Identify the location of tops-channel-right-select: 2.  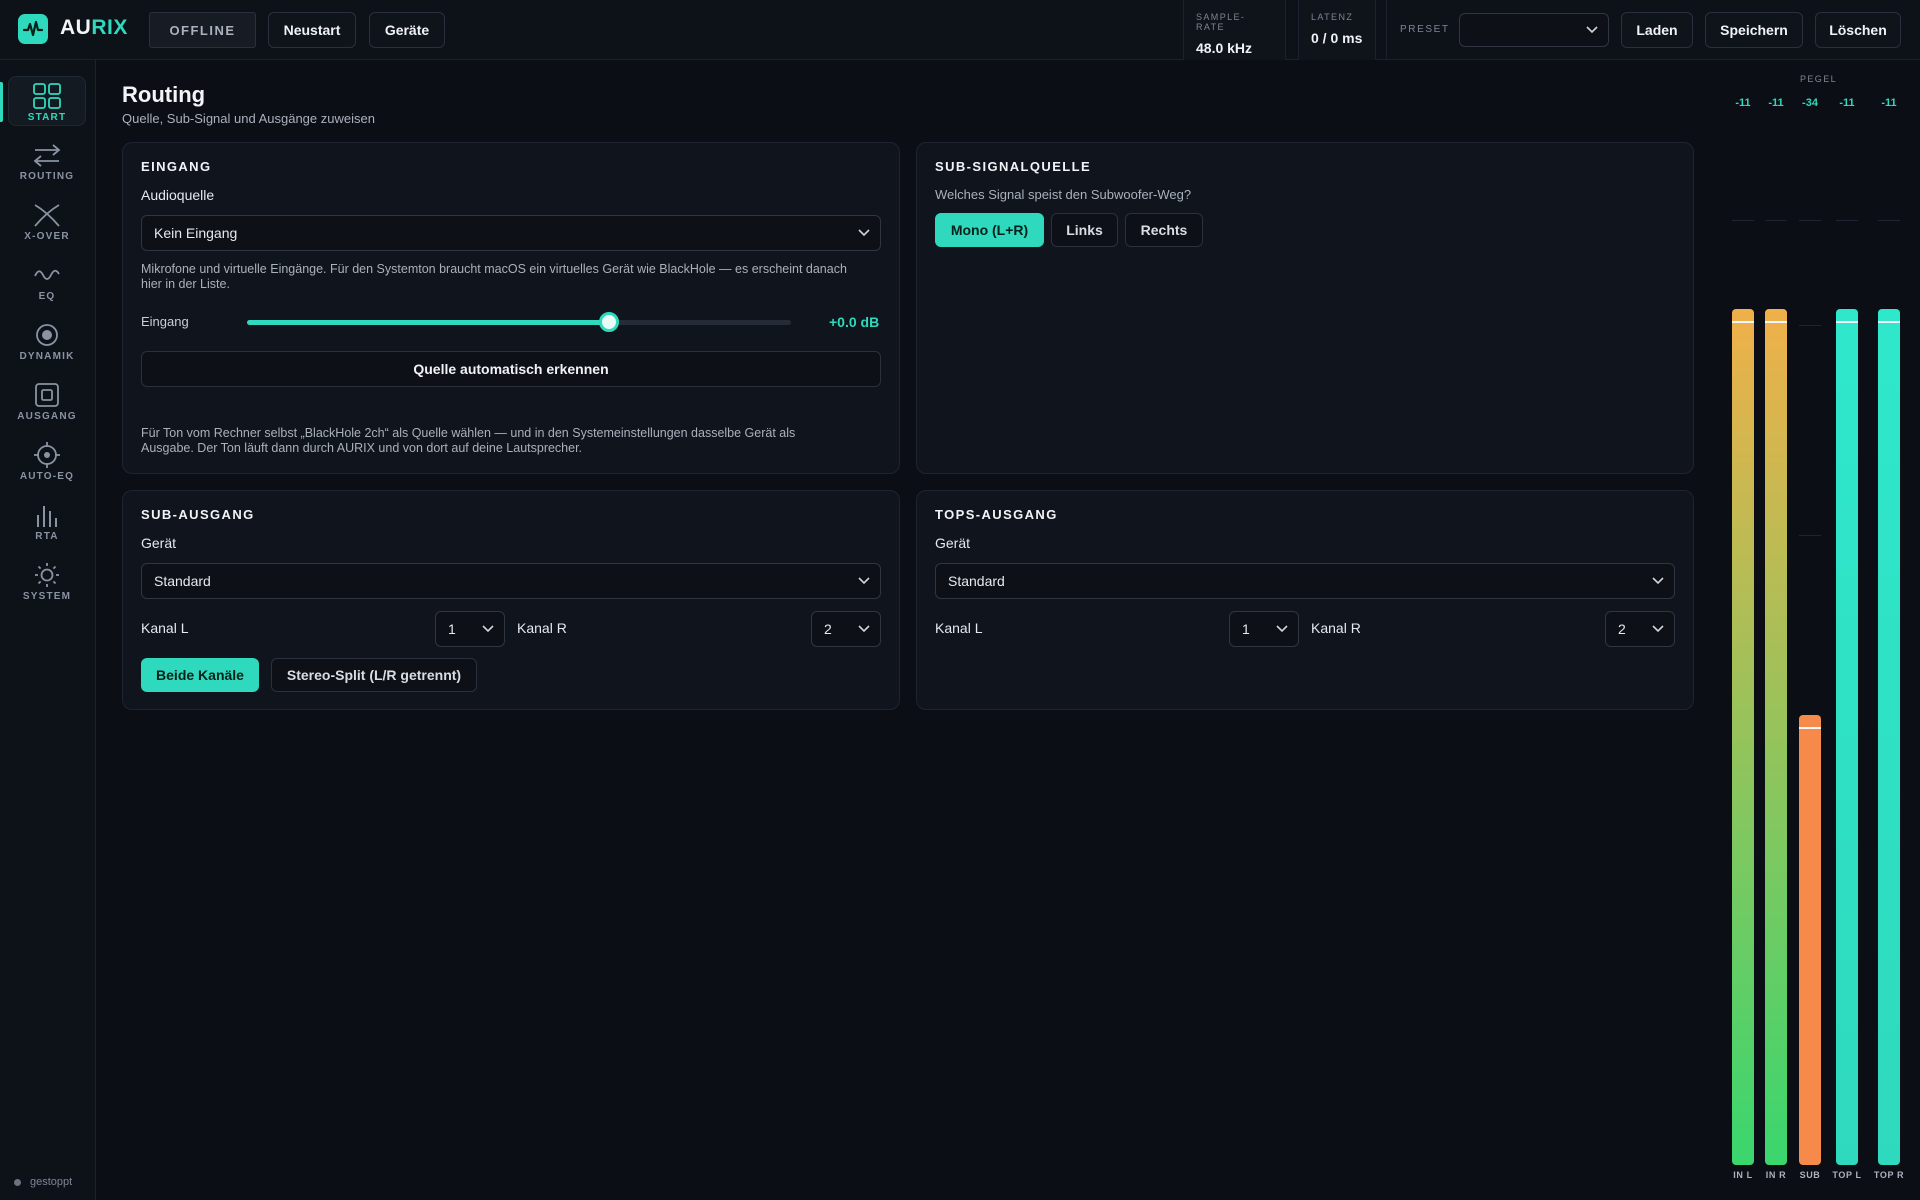
(1640, 629).